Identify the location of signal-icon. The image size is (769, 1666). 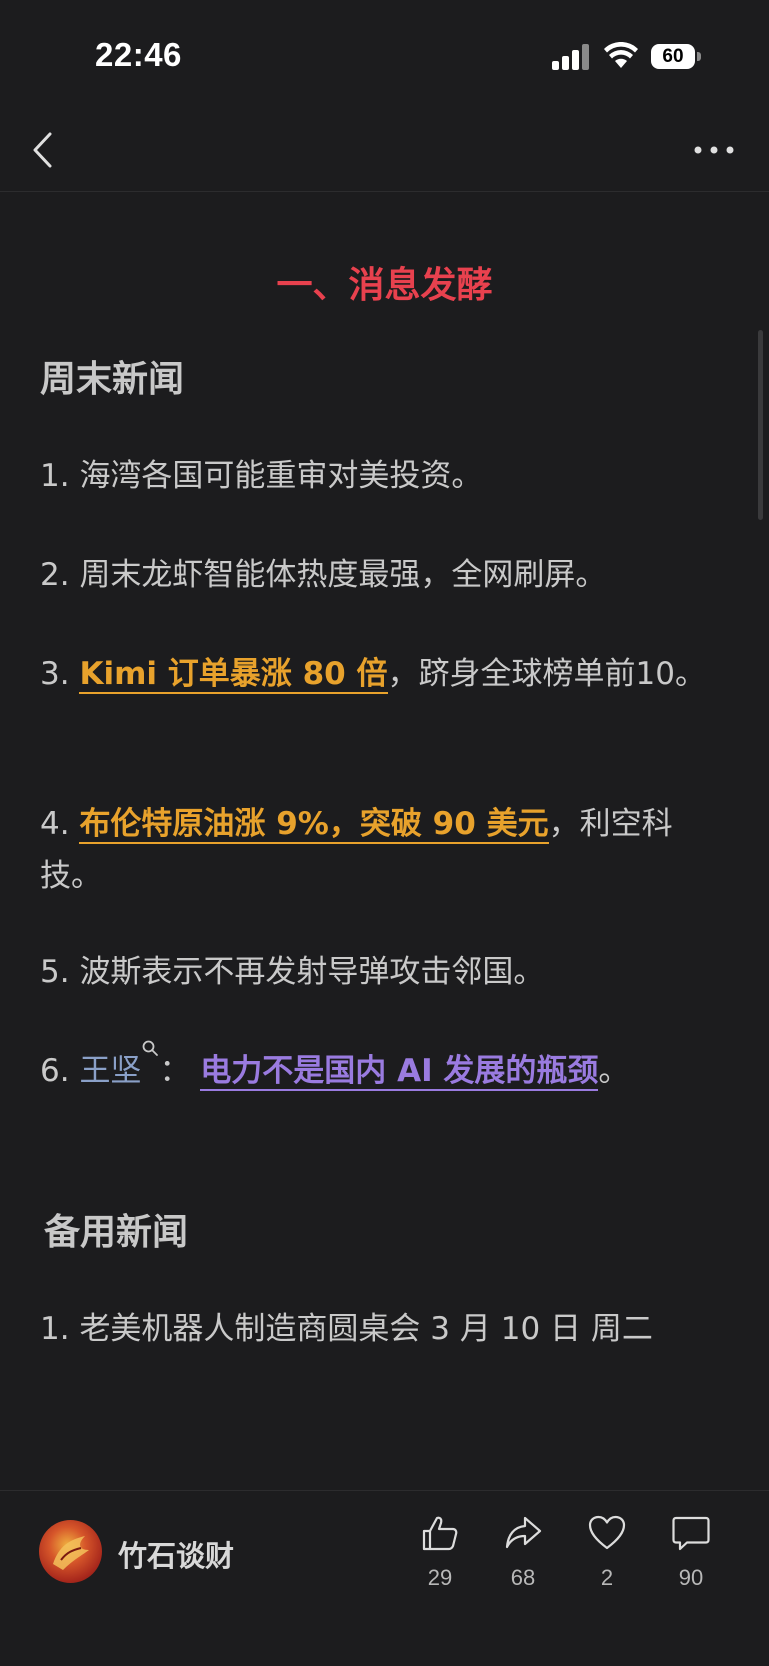
(571, 57).